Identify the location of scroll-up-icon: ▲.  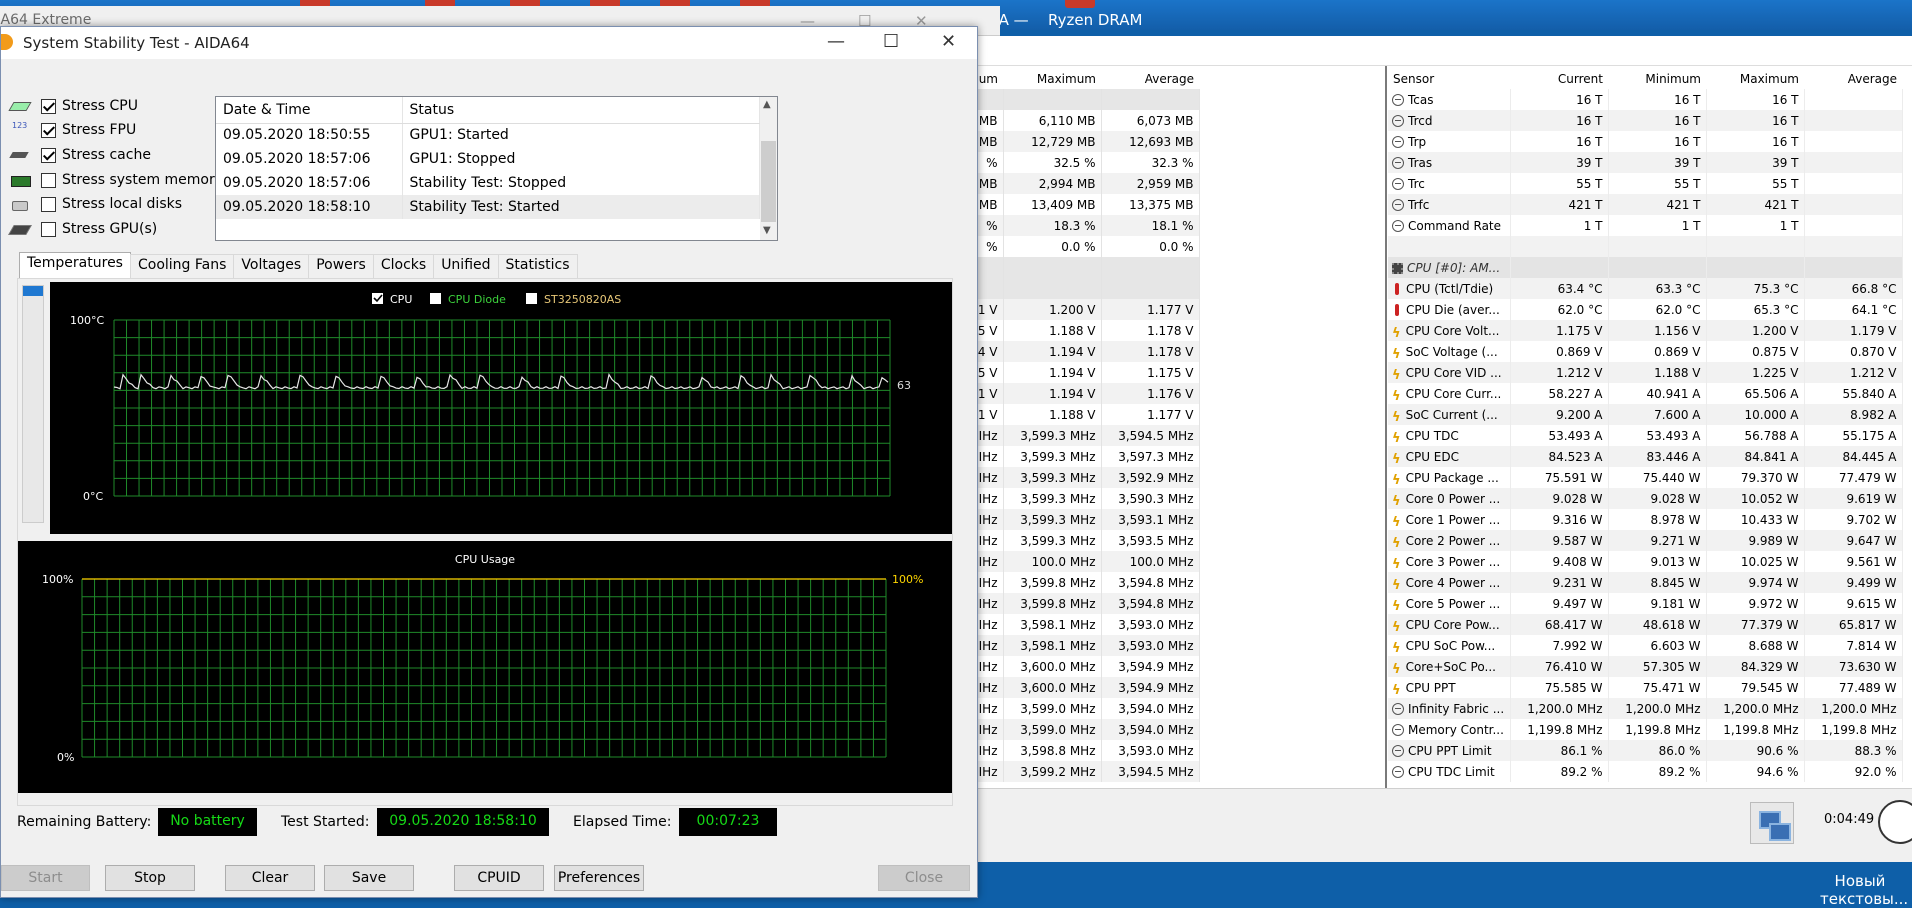
(767, 104).